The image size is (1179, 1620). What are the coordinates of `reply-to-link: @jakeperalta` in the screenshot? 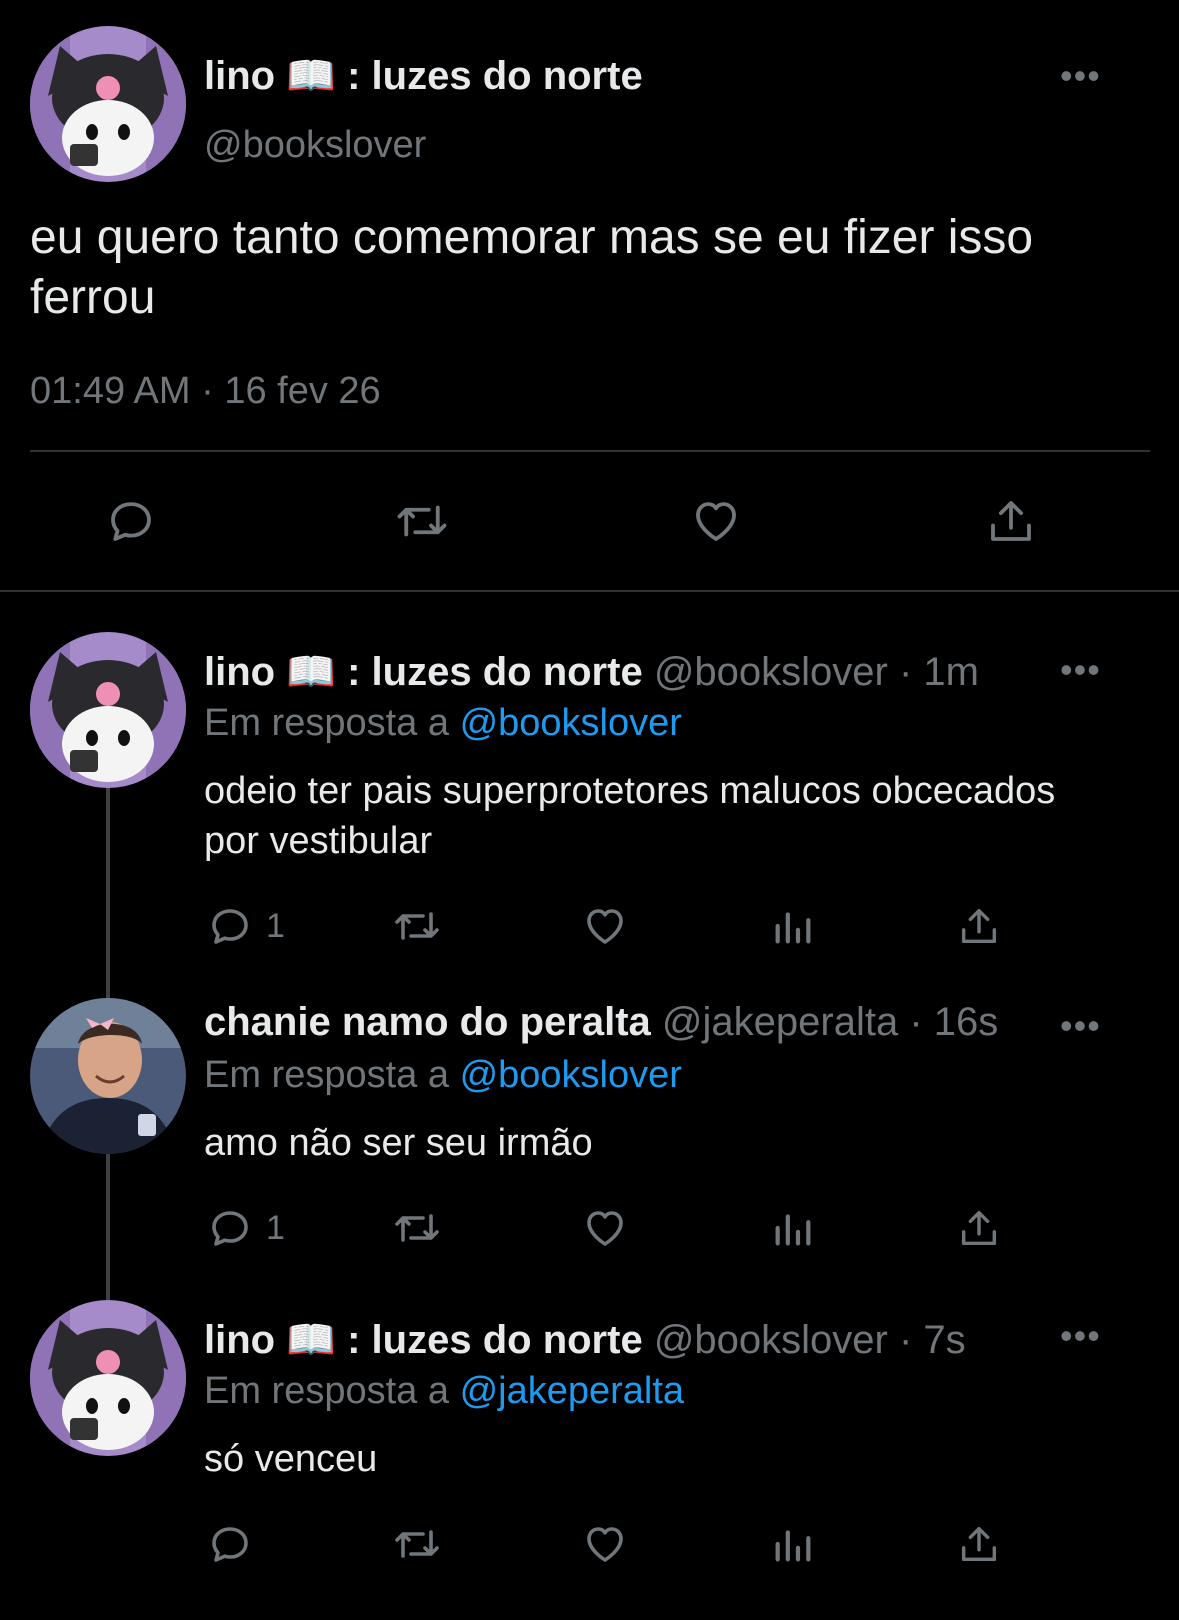 It's located at (572, 1391).